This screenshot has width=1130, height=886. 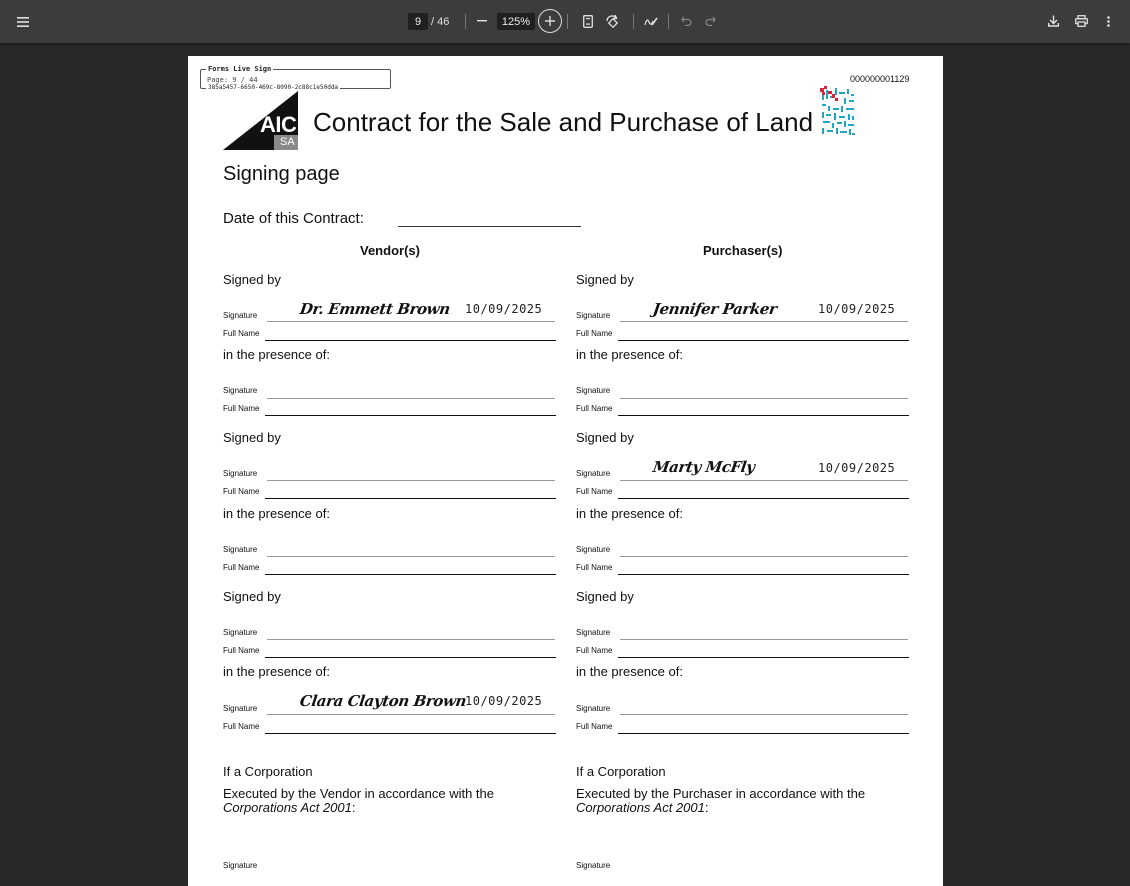 What do you see at coordinates (293, 218) in the screenshot?
I see `date-label: Date of this Contract:` at bounding box center [293, 218].